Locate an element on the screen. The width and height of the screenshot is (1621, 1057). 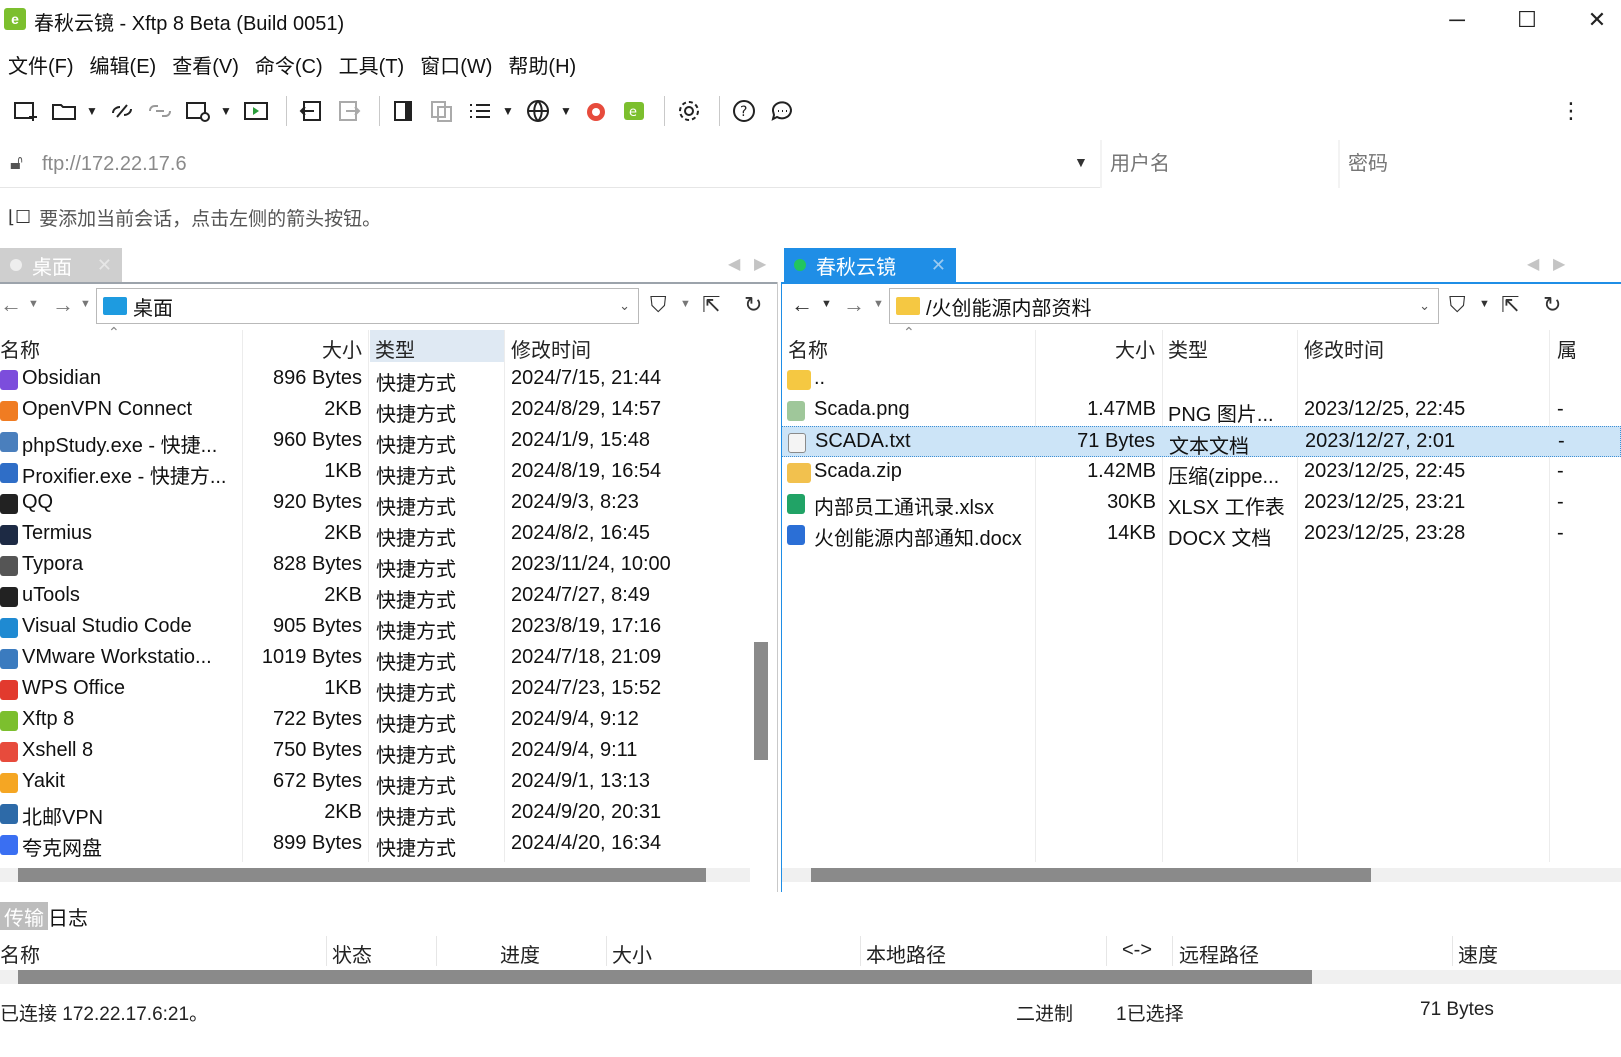
globe-icon is located at coordinates (538, 111).